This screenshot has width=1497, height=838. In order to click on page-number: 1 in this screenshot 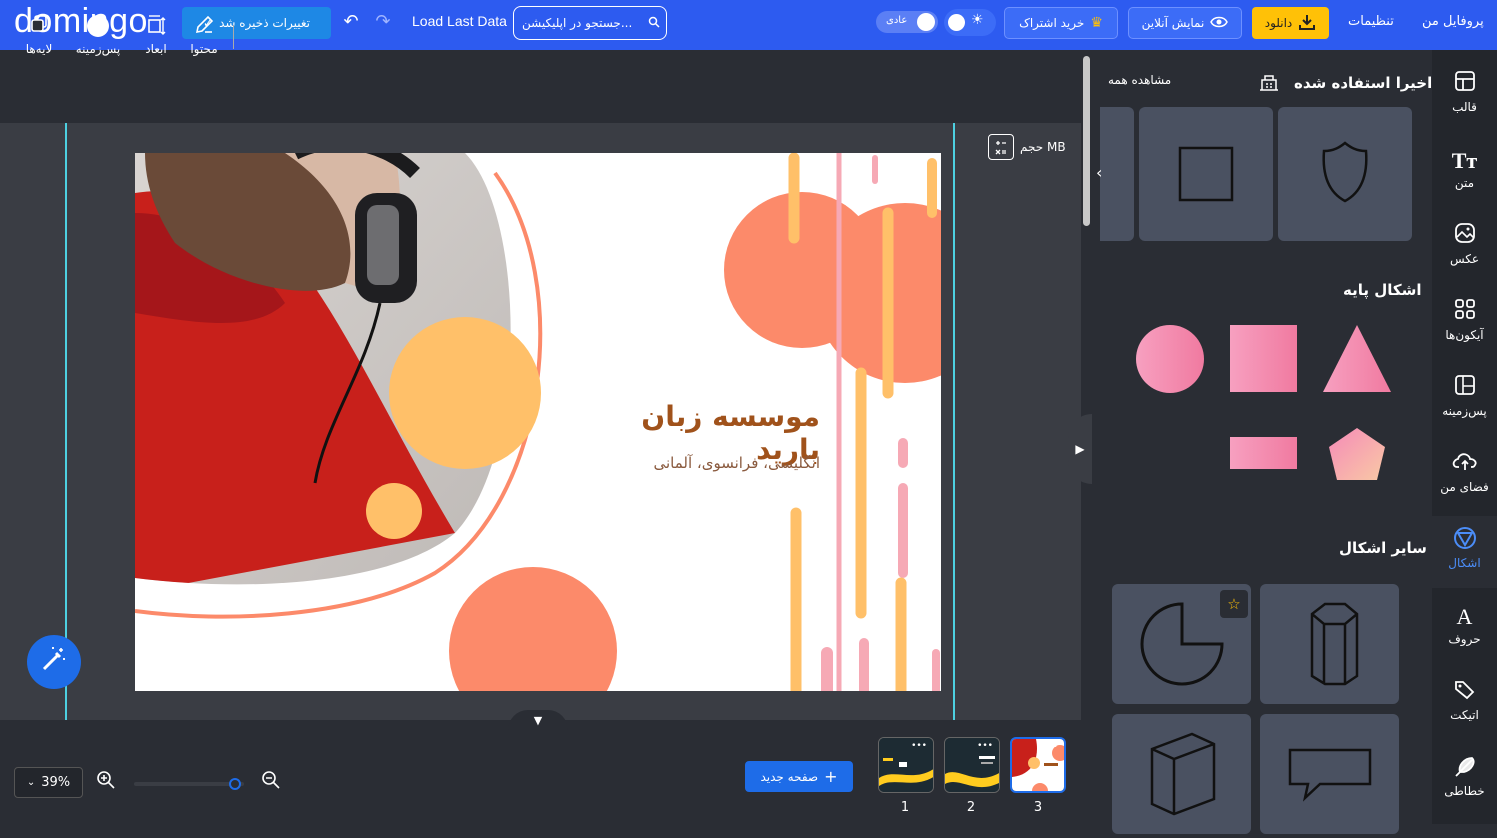, I will do `click(905, 807)`.